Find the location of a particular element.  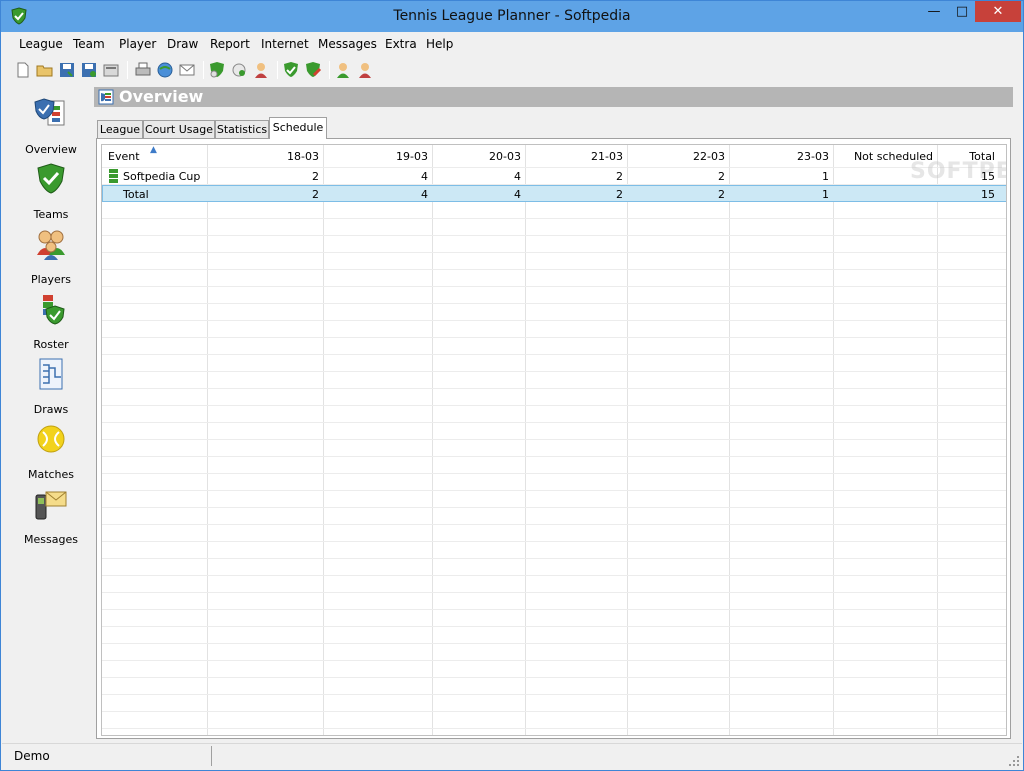

menu-player: Player is located at coordinates (137, 44).